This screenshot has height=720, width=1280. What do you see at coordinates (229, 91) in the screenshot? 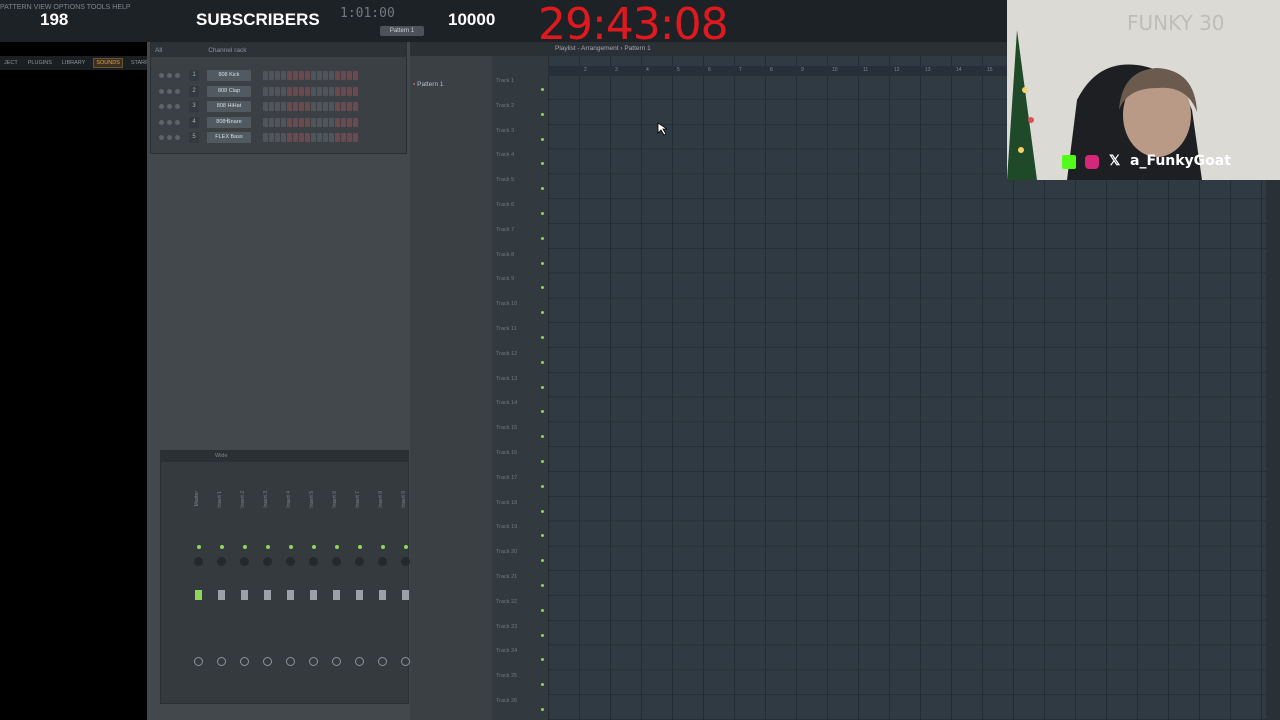
I see `channel-name-button: 808 Clap` at bounding box center [229, 91].